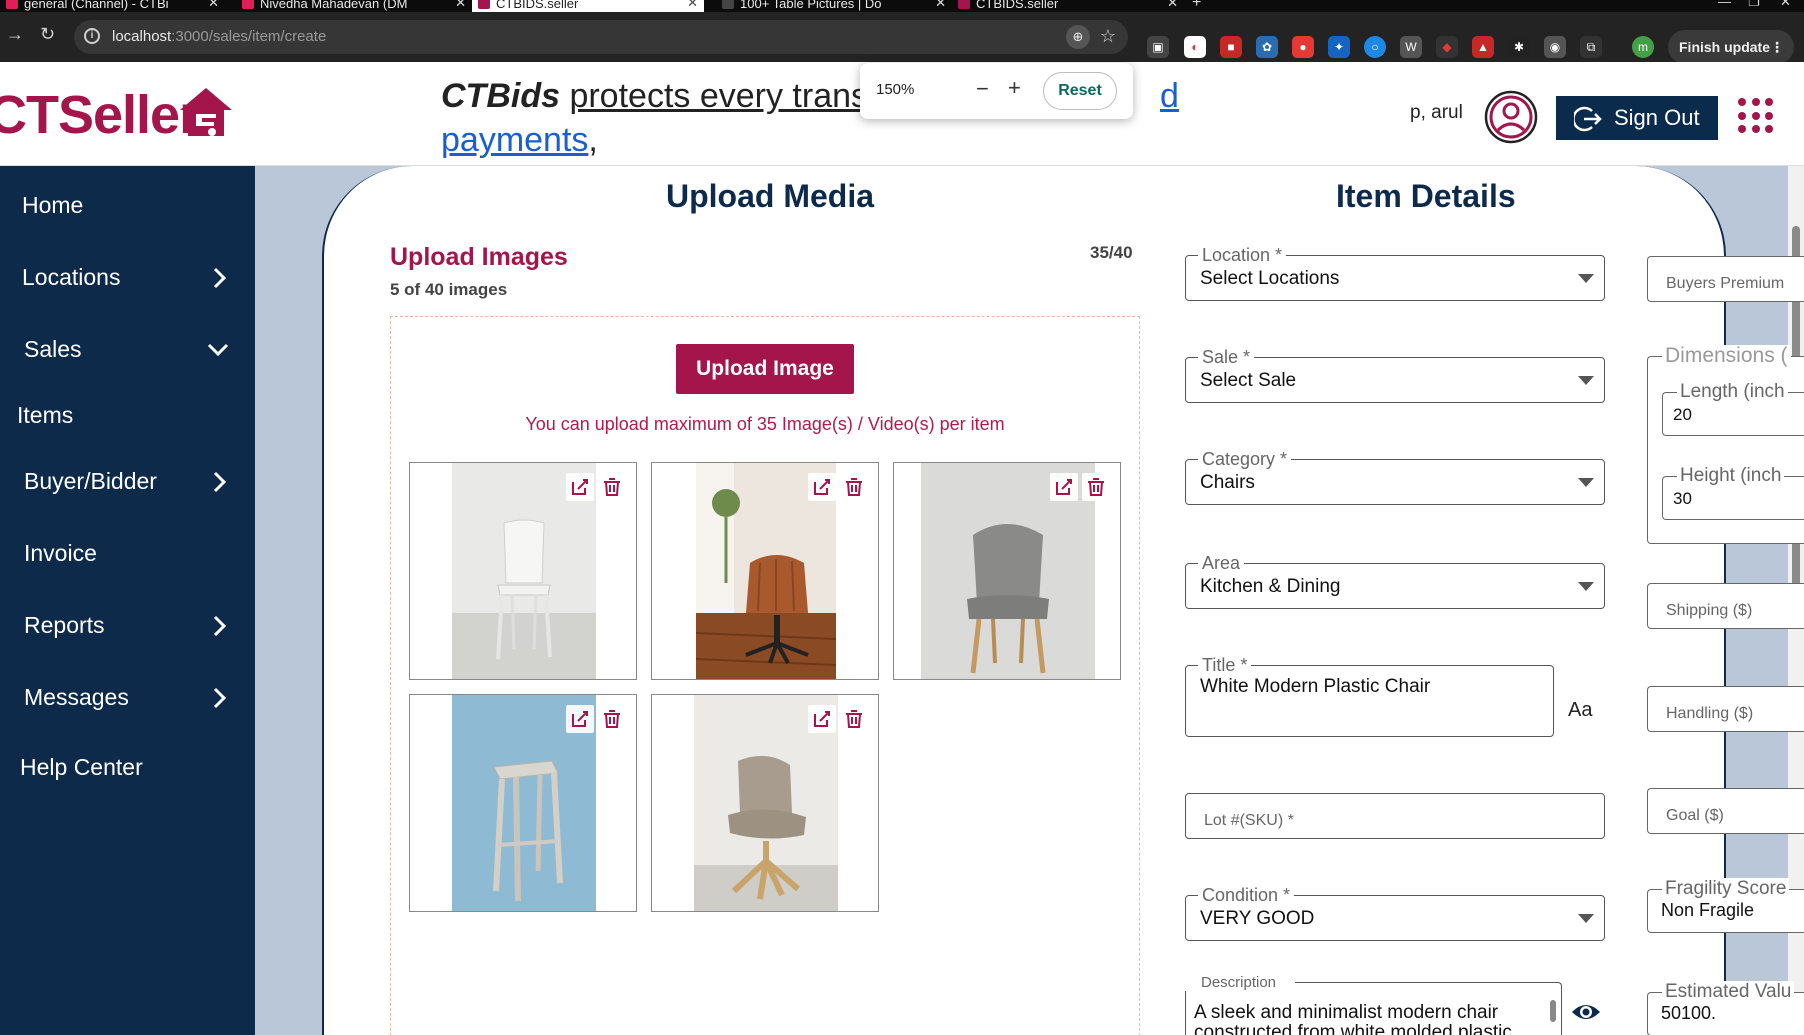 The height and width of the screenshot is (1035, 1804). What do you see at coordinates (1395, 913) in the screenshot?
I see `condition-select: Condition * VERY GOOD` at bounding box center [1395, 913].